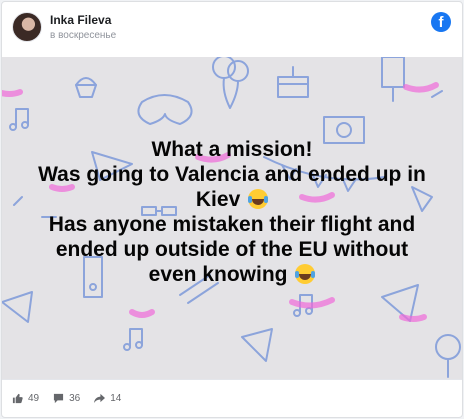  What do you see at coordinates (232, 249) in the screenshot?
I see `caption-line-5: ended up outside of the EU without` at bounding box center [232, 249].